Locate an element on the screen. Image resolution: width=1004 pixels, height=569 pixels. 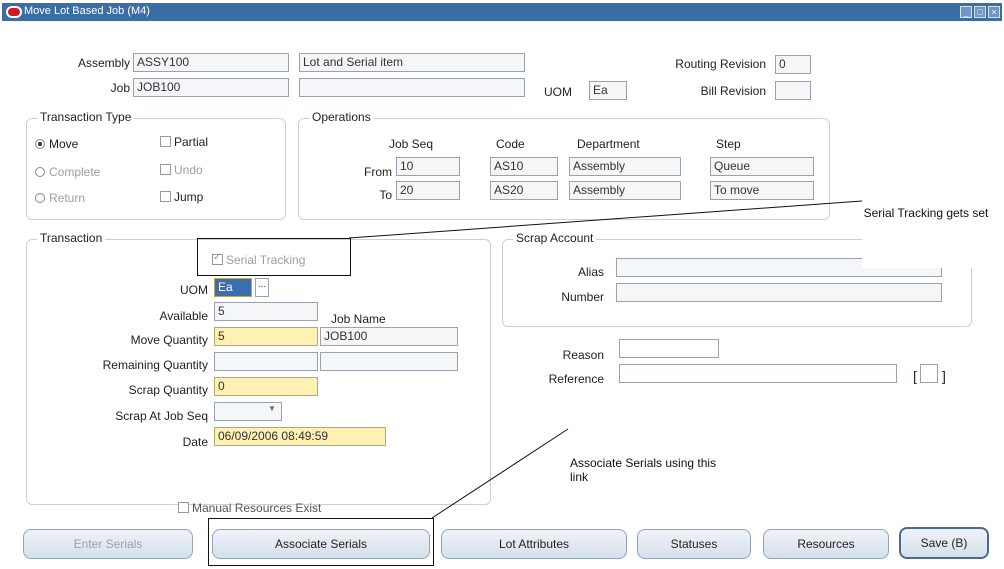
minimize-icon: _ is located at coordinates (966, 12).